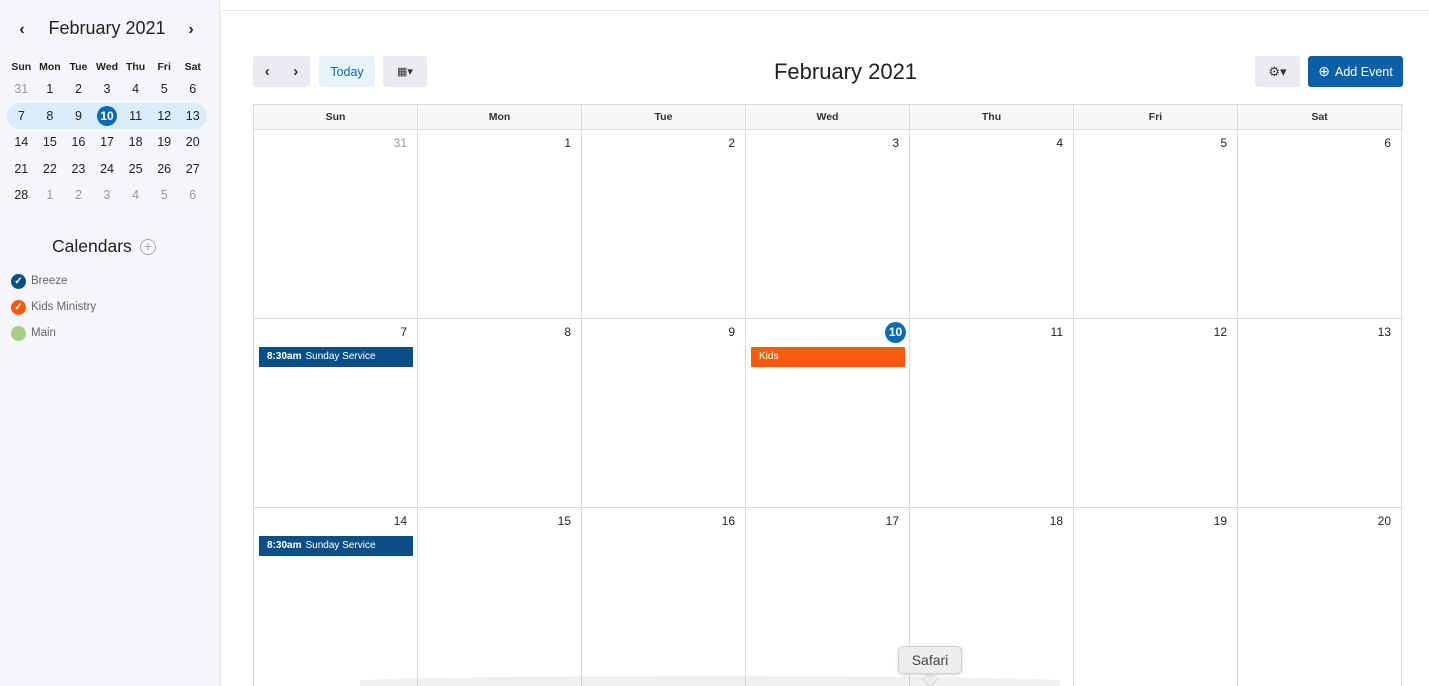 This screenshot has height=686, width=1429. Describe the element at coordinates (135, 116) in the screenshot. I see `mini-day: 11` at that location.